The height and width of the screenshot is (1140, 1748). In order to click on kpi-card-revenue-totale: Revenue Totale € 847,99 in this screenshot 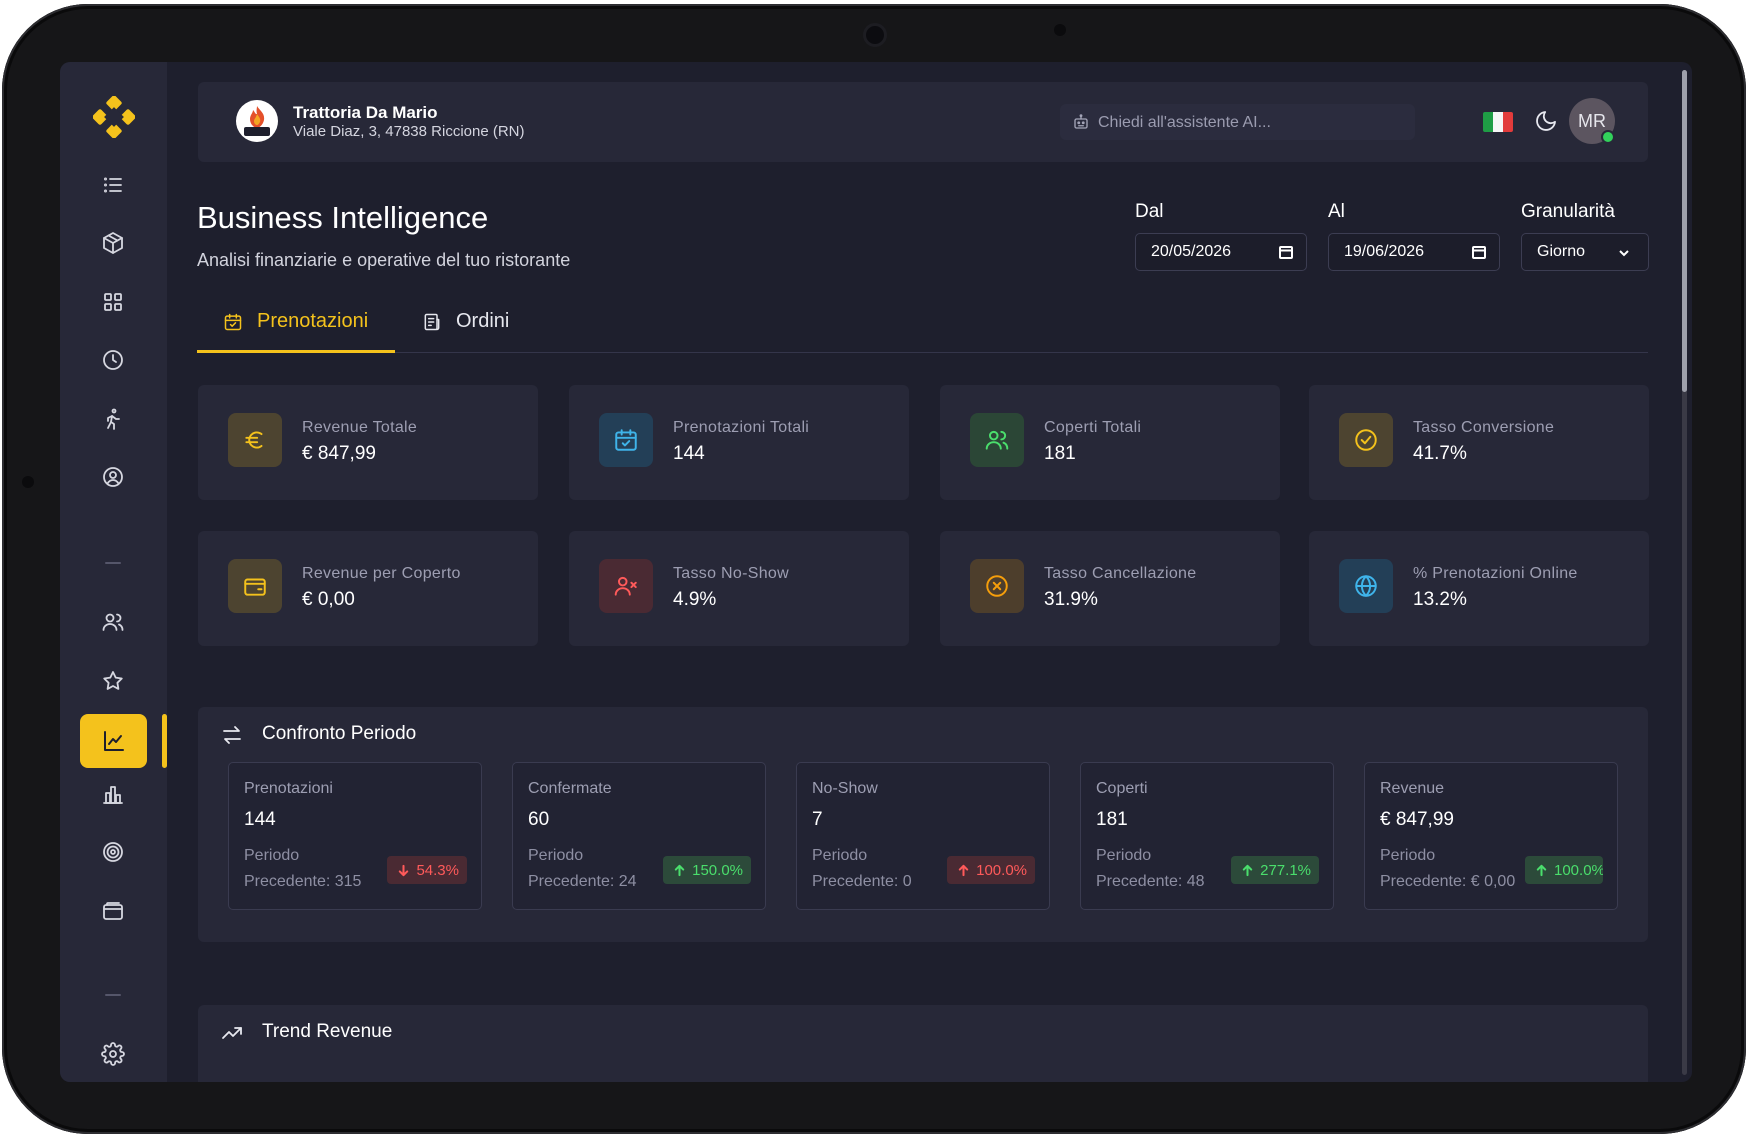, I will do `click(368, 442)`.